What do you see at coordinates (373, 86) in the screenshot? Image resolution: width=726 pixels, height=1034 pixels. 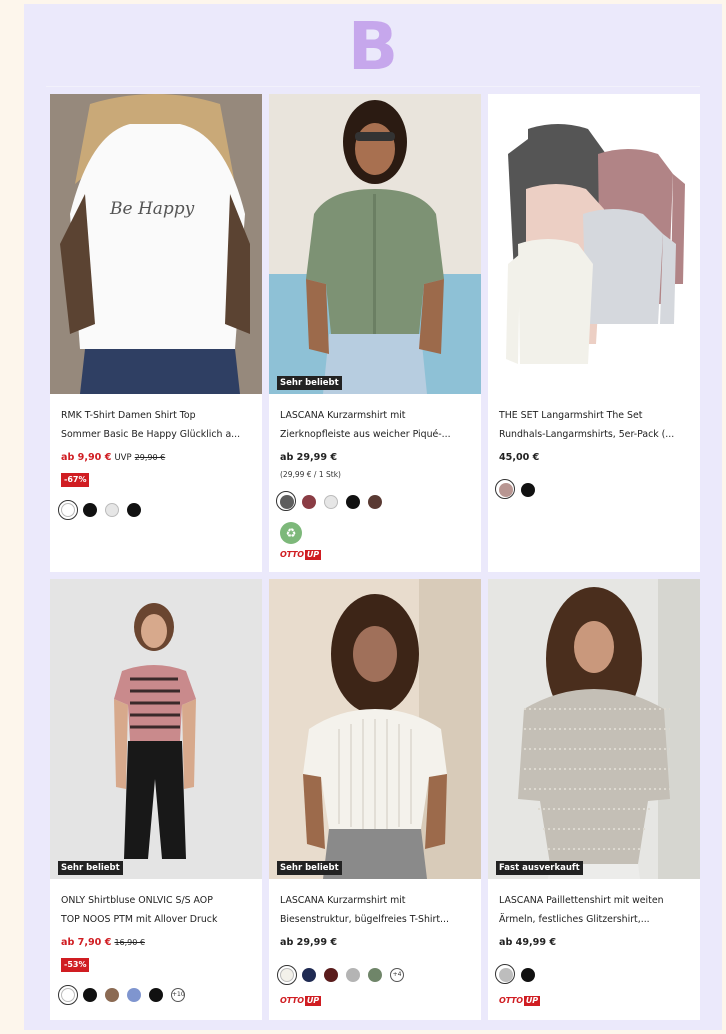 I see `divider` at bounding box center [373, 86].